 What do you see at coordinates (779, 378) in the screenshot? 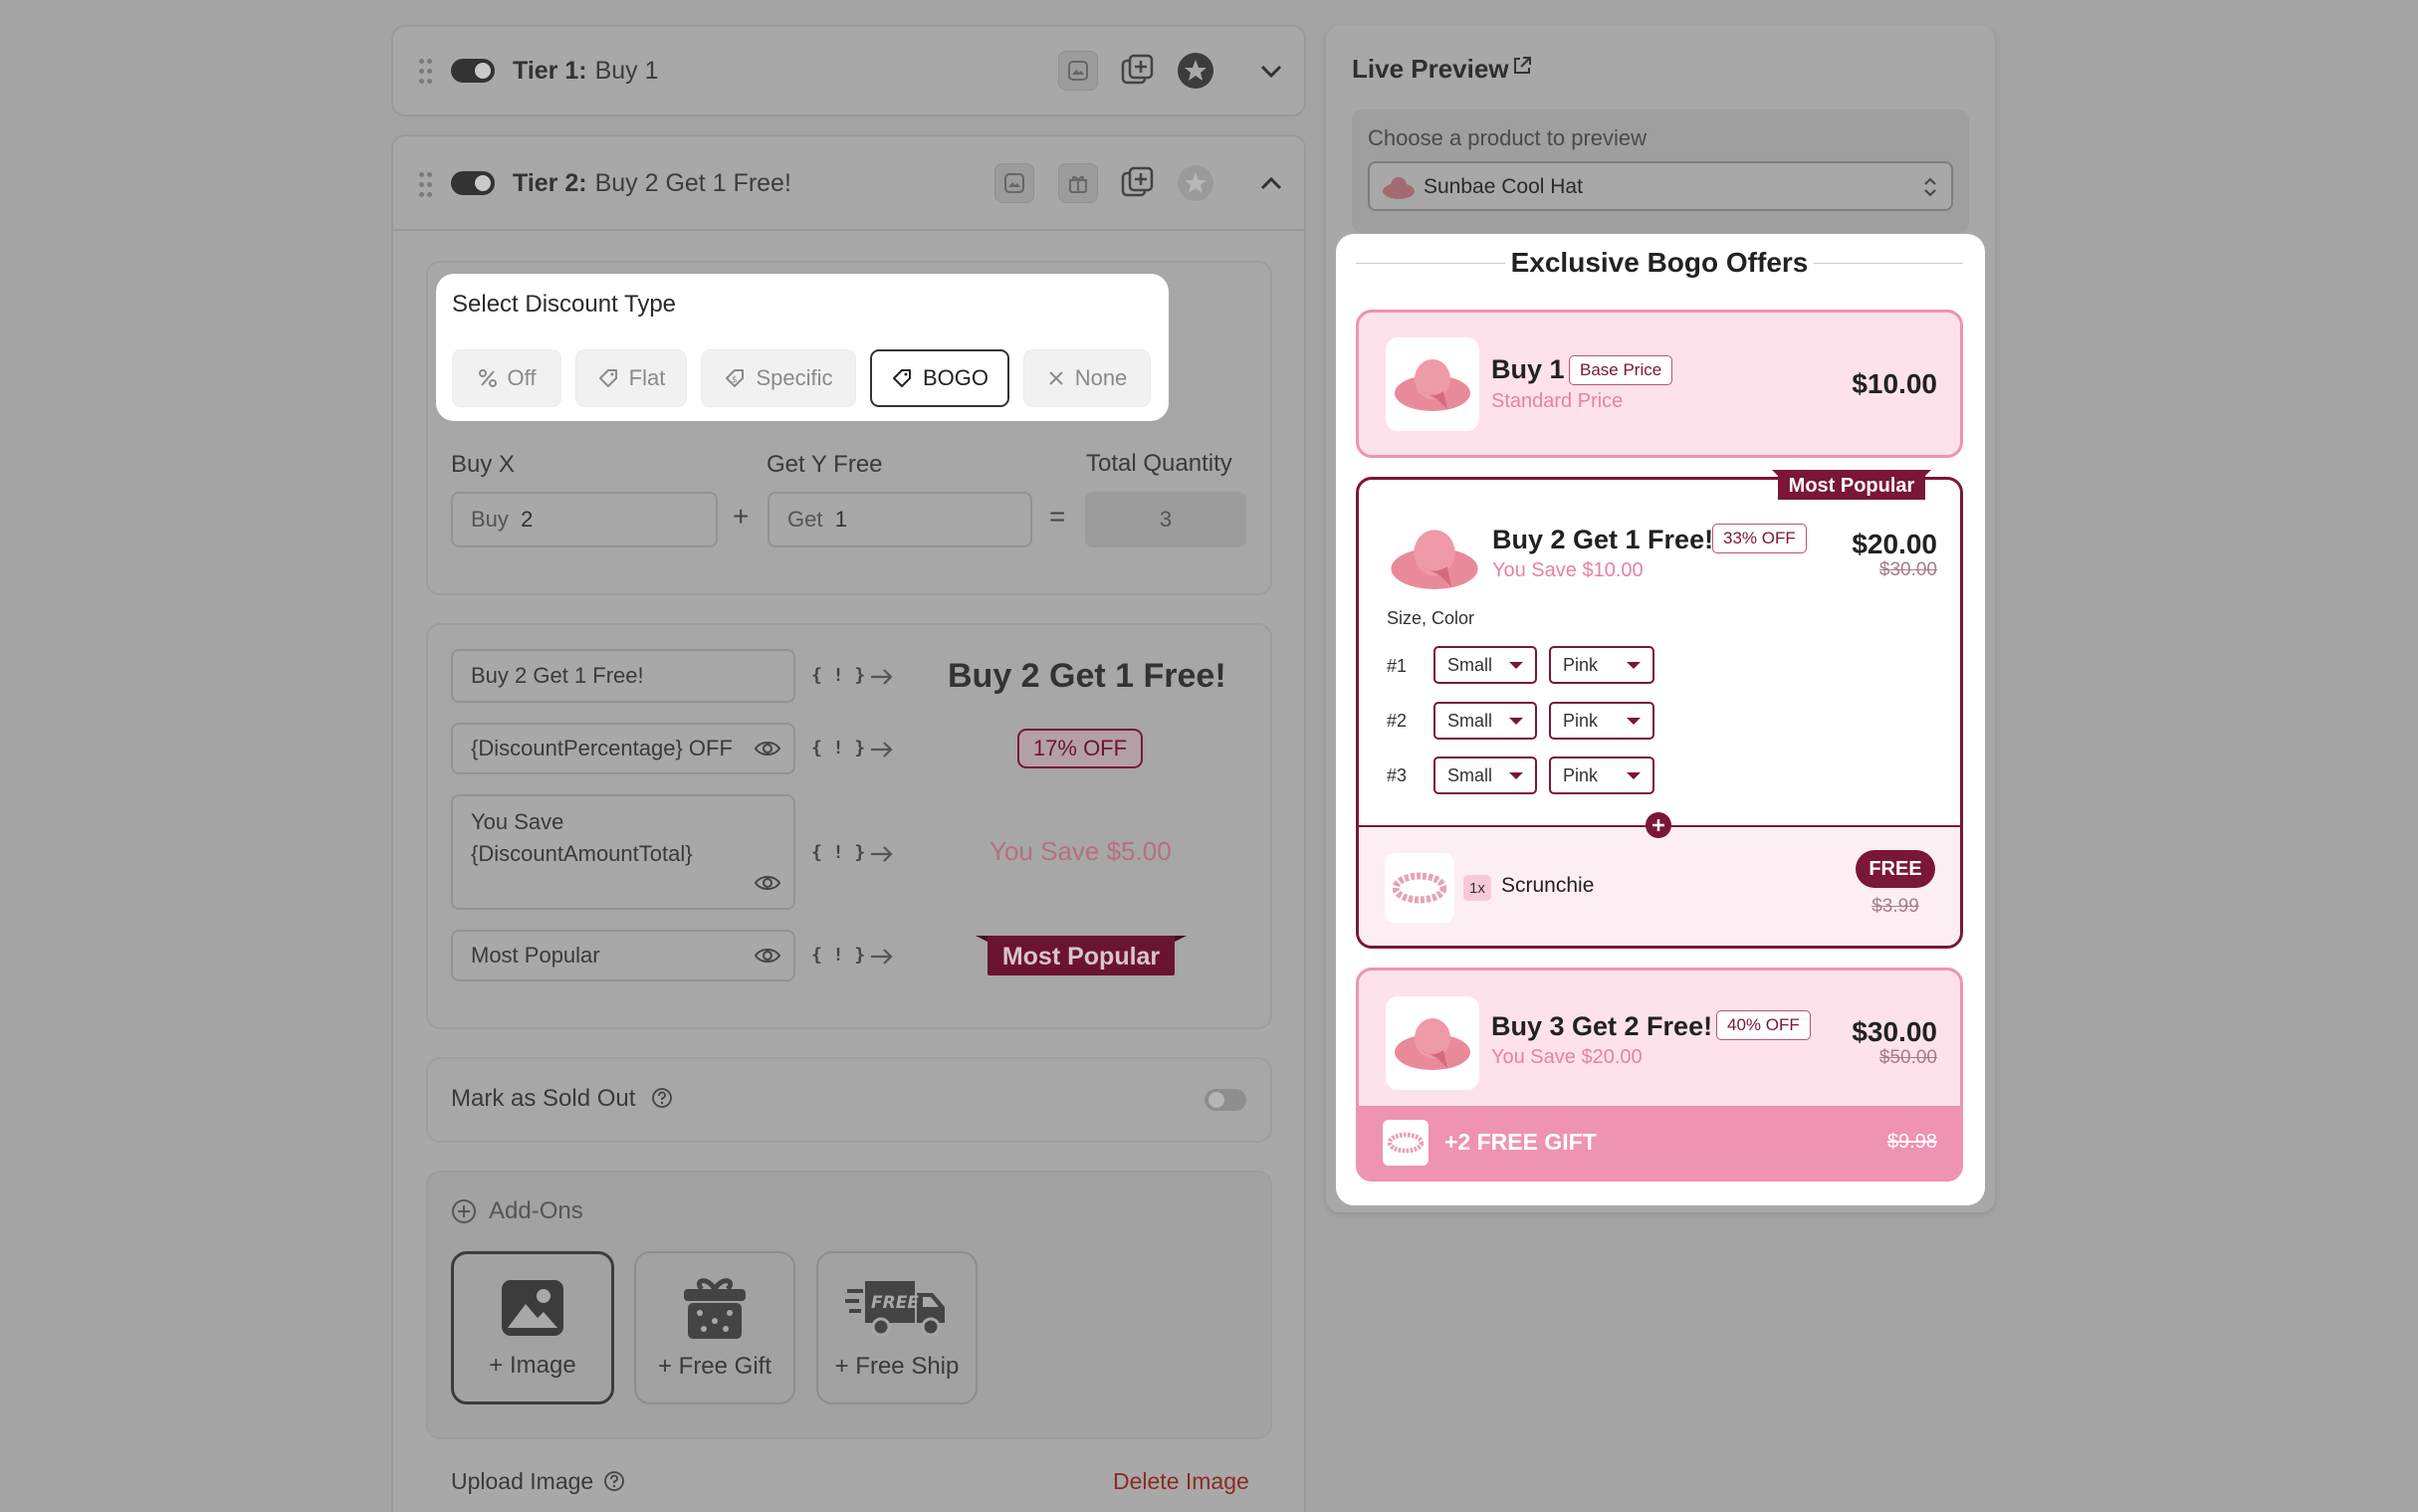
I see `discount-option-specific: $ Specific` at bounding box center [779, 378].